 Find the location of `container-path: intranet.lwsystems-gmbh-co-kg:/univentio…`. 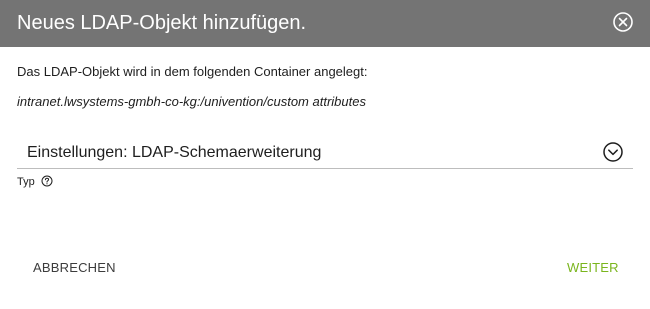

container-path: intranet.lwsystems-gmbh-co-kg:/univentio… is located at coordinates (191, 101).